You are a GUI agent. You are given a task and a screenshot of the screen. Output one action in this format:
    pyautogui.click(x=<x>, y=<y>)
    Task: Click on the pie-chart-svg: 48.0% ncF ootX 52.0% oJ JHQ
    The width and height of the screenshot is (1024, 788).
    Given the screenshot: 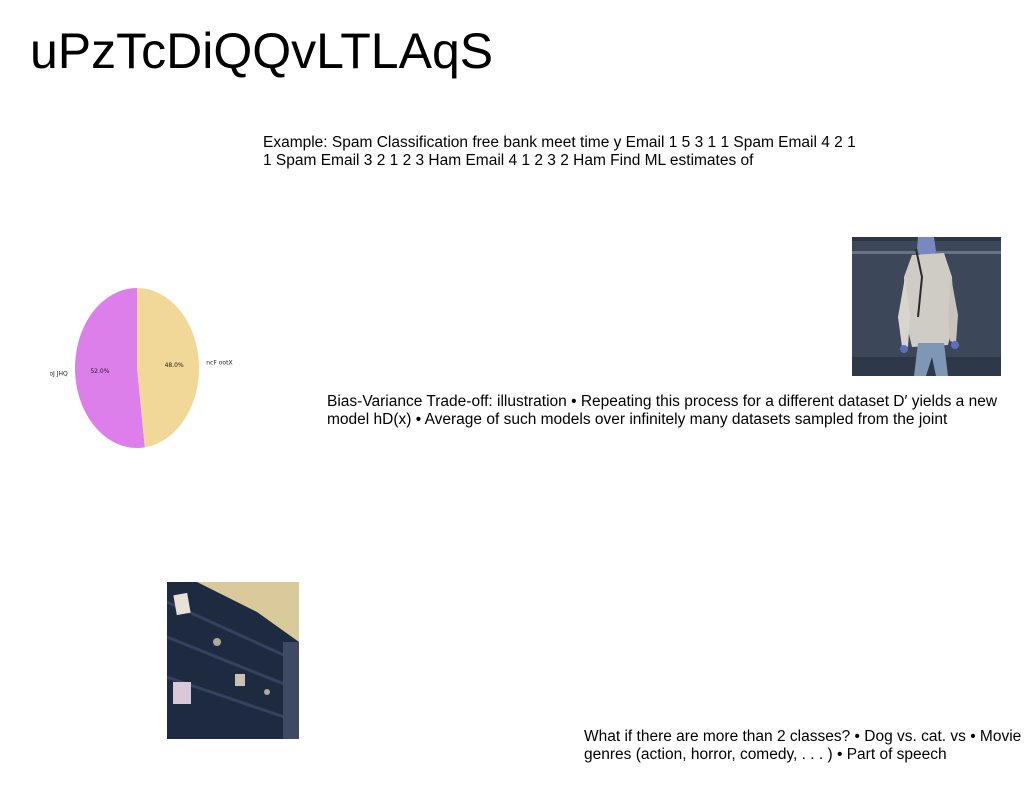 What is the action you would take?
    pyautogui.click(x=141, y=368)
    